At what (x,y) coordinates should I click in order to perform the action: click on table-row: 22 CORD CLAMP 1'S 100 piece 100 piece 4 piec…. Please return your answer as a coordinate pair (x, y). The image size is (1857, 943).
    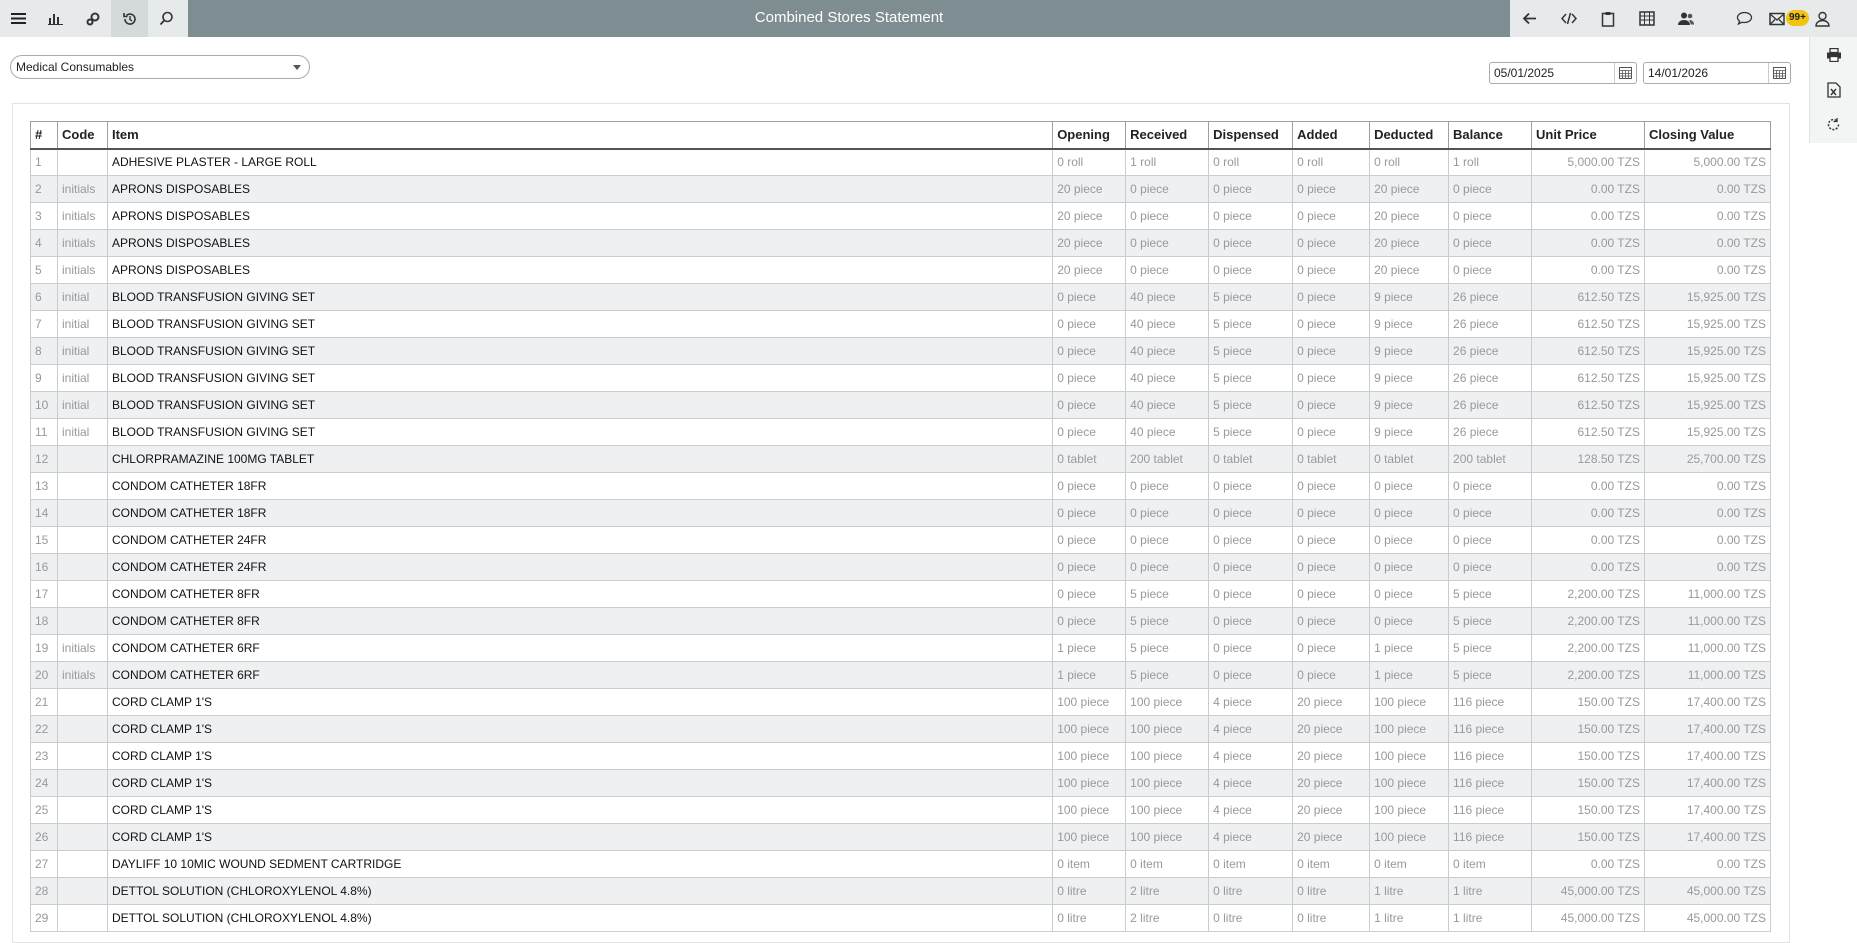
    Looking at the image, I should click on (901, 729).